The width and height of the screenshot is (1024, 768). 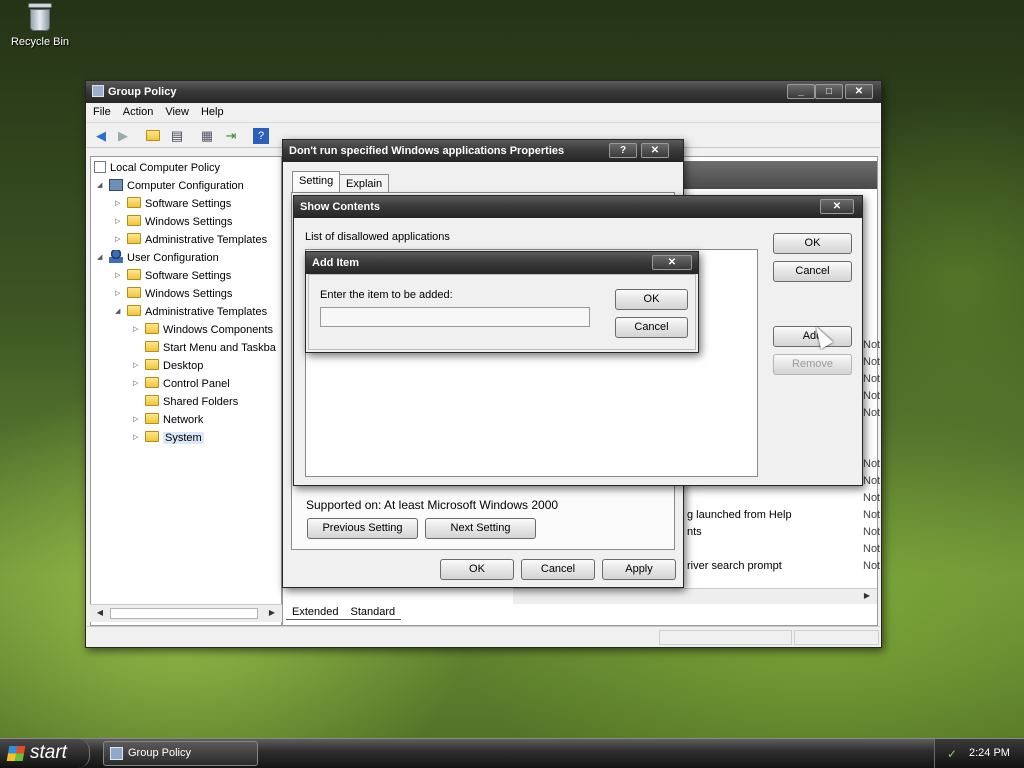 I want to click on tree-item-computer-configuration: ◢ Computer Configuration, so click(x=170, y=186).